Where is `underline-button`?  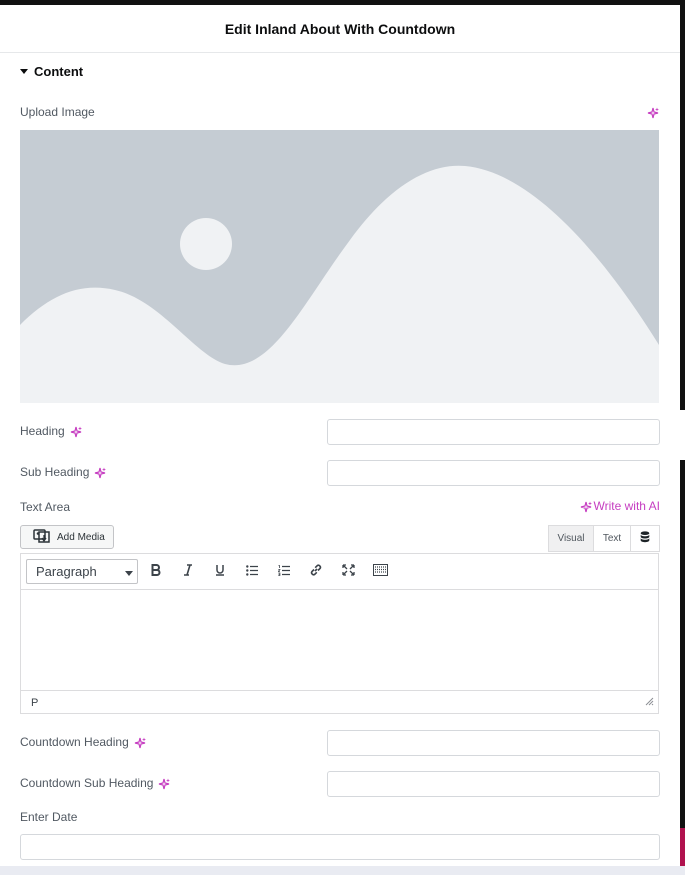
underline-button is located at coordinates (220, 572).